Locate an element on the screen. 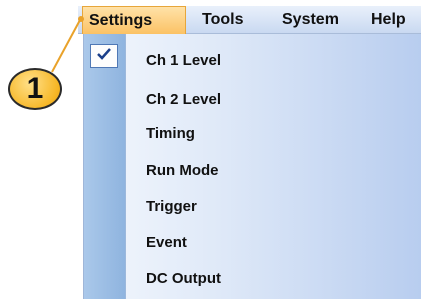 The height and width of the screenshot is (299, 421). callout-number-badge: 1 is located at coordinates (35, 89).